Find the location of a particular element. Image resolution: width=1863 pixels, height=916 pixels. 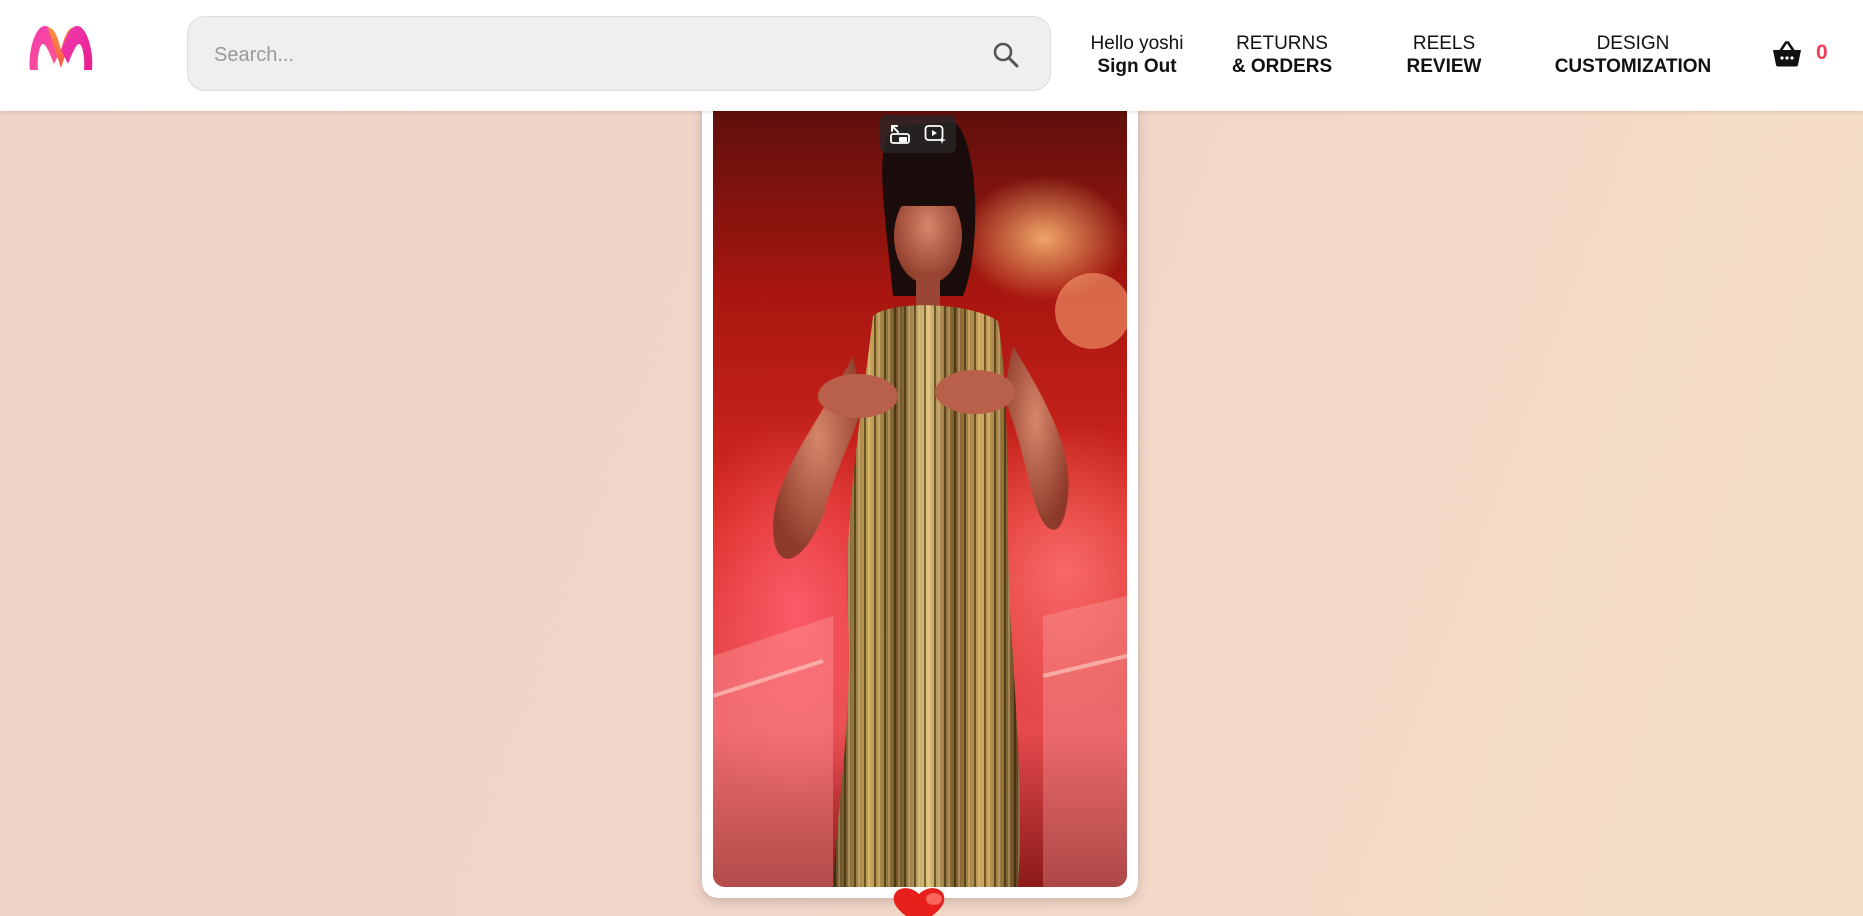

search-button is located at coordinates (1006, 55).